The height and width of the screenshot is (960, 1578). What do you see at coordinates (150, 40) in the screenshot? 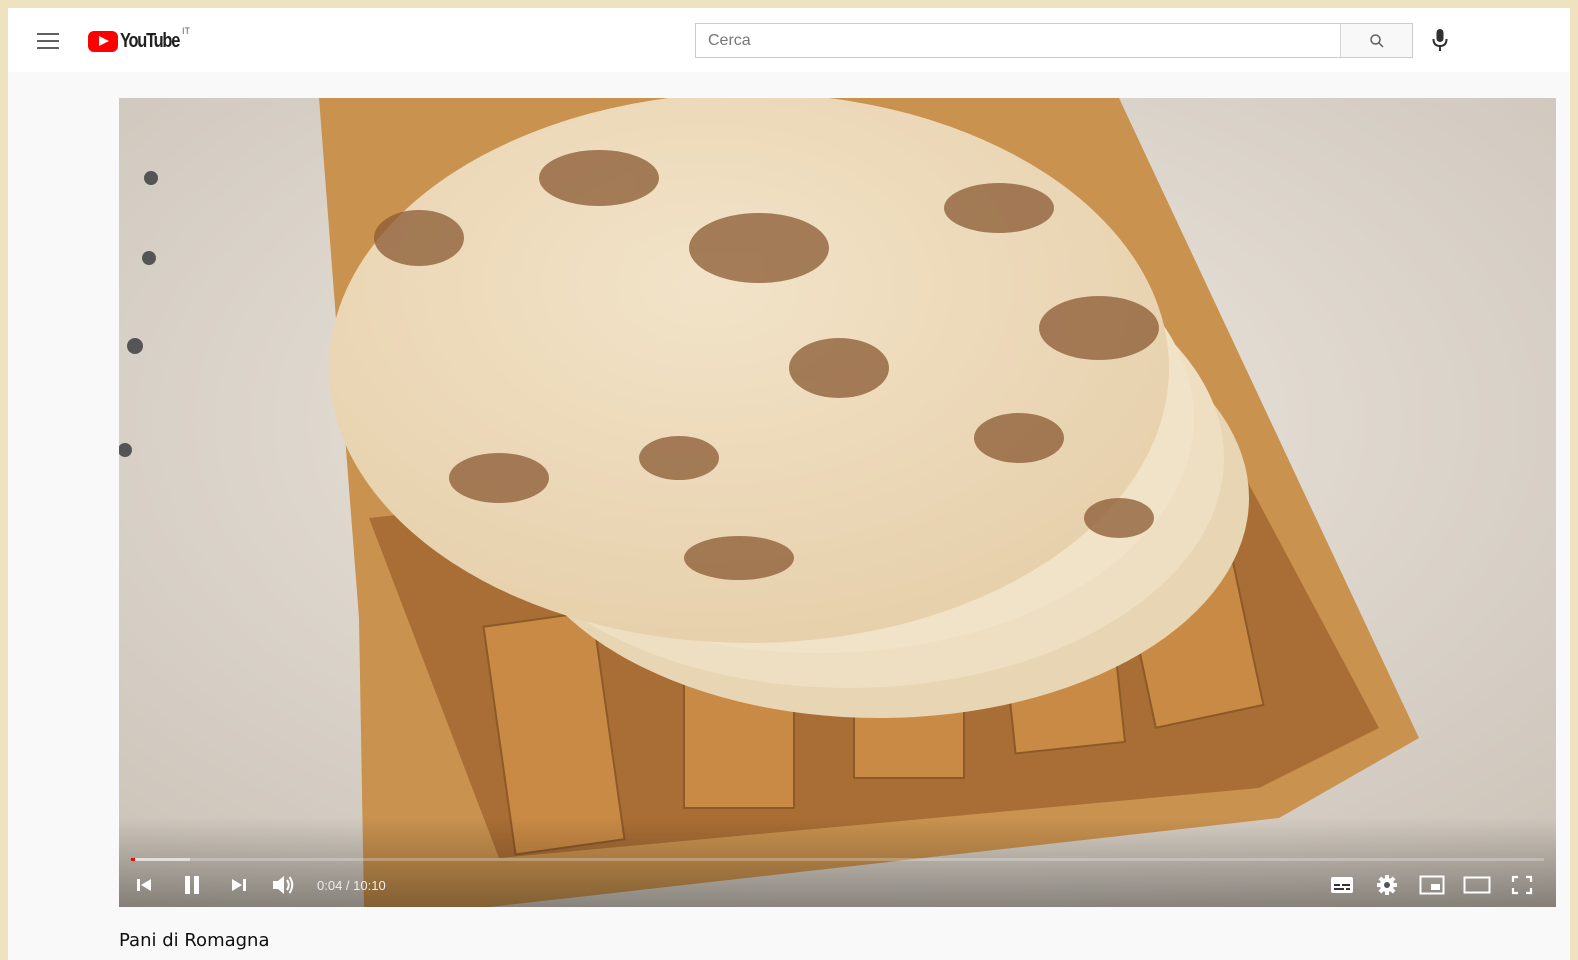
I see `logo-text: YouTube` at bounding box center [150, 40].